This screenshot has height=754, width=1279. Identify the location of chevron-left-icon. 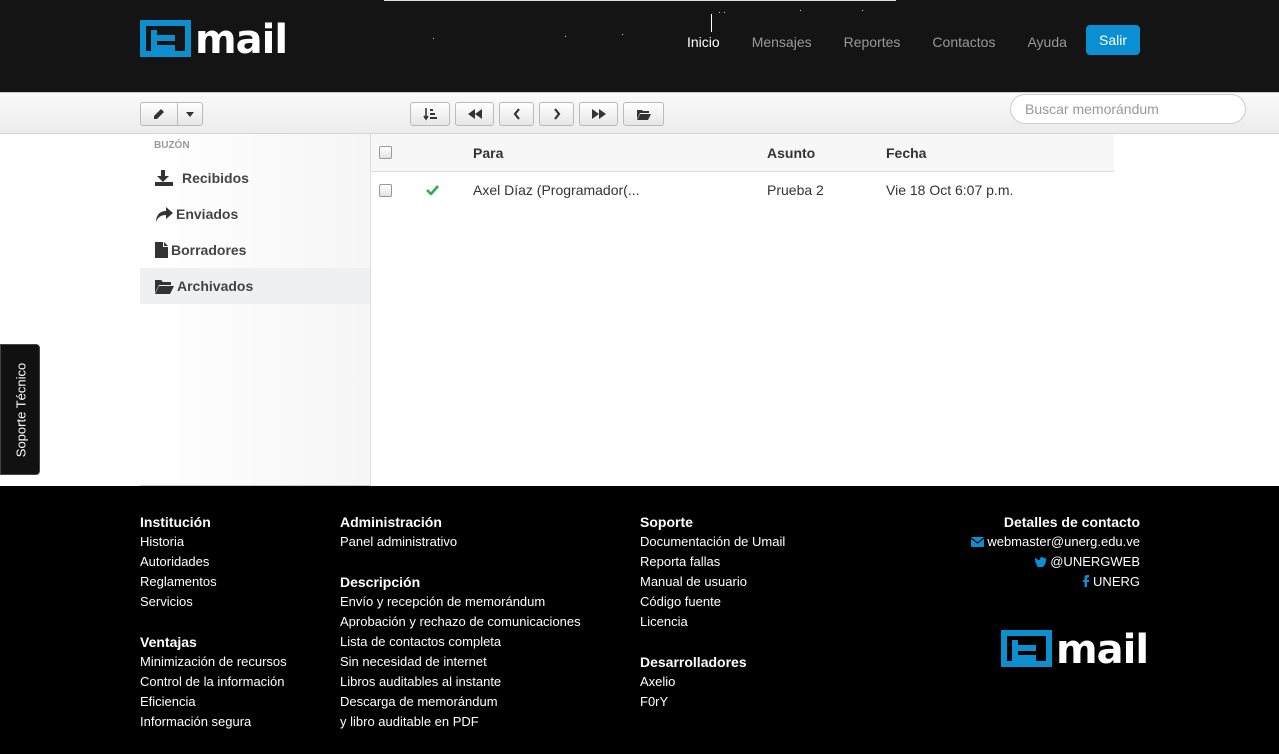
(516, 114).